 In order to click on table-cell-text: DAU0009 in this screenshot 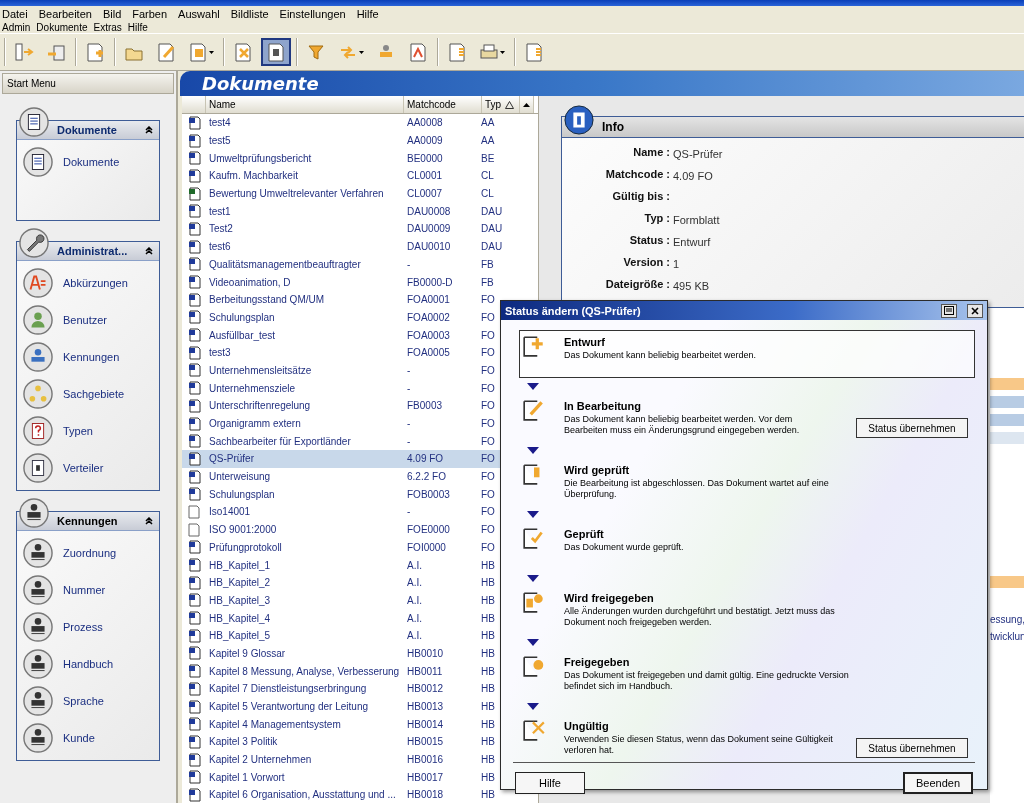, I will do `click(428, 229)`.